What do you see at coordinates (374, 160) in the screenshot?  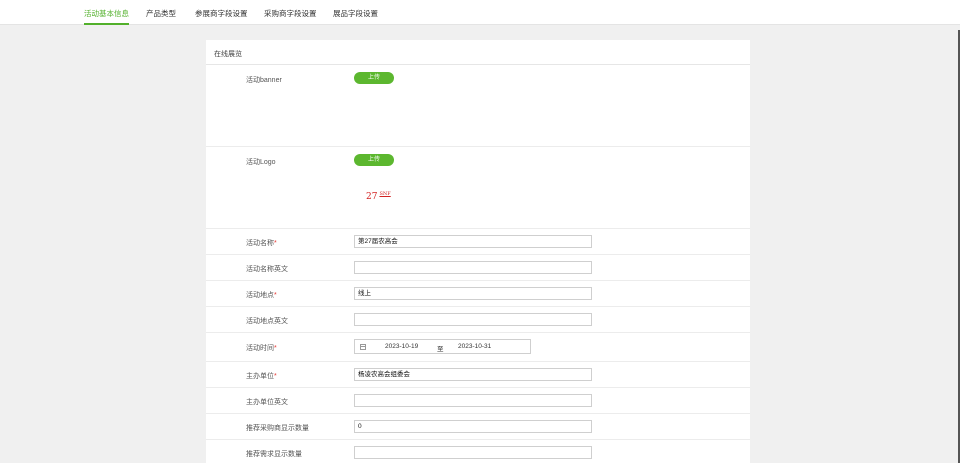 I see `logo-upload-button: 上传` at bounding box center [374, 160].